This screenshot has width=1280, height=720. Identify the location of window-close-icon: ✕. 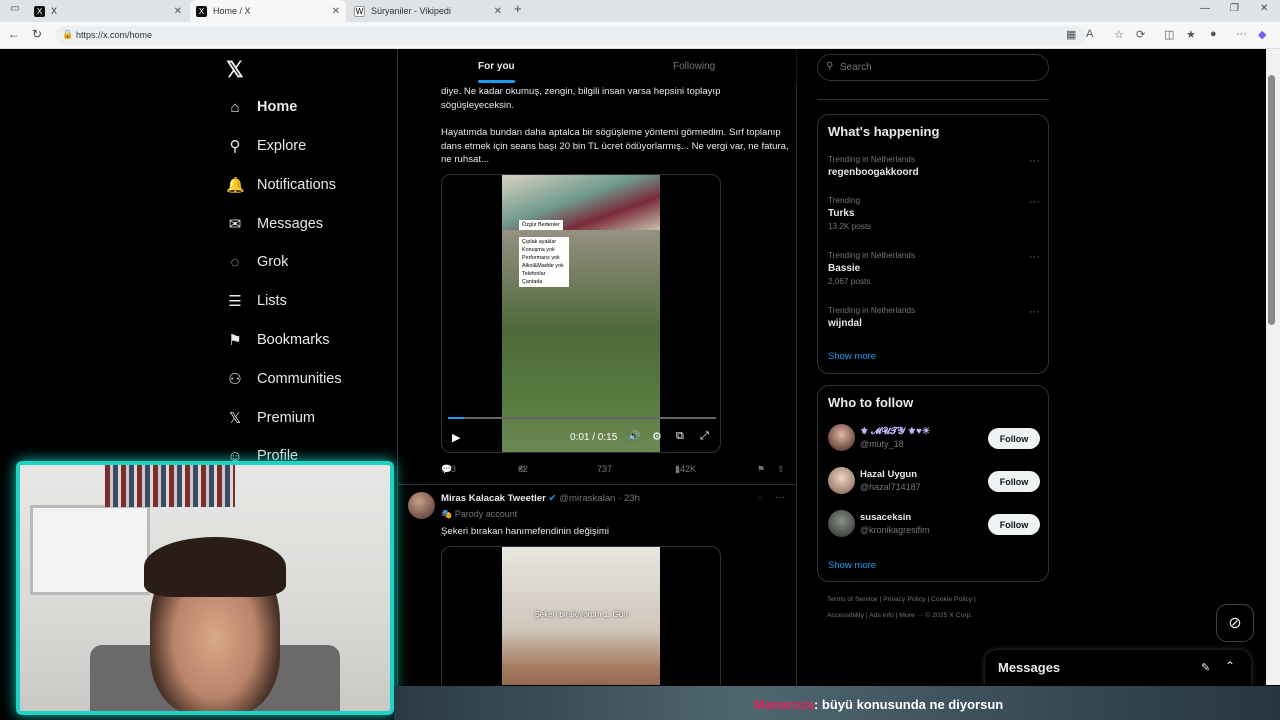
(1264, 8).